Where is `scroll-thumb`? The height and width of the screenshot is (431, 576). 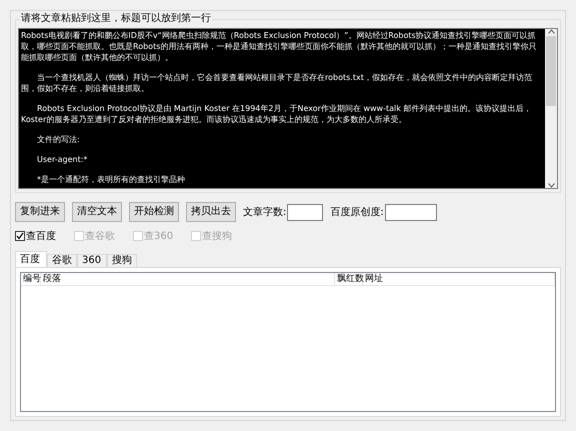 scroll-thumb is located at coordinates (551, 71).